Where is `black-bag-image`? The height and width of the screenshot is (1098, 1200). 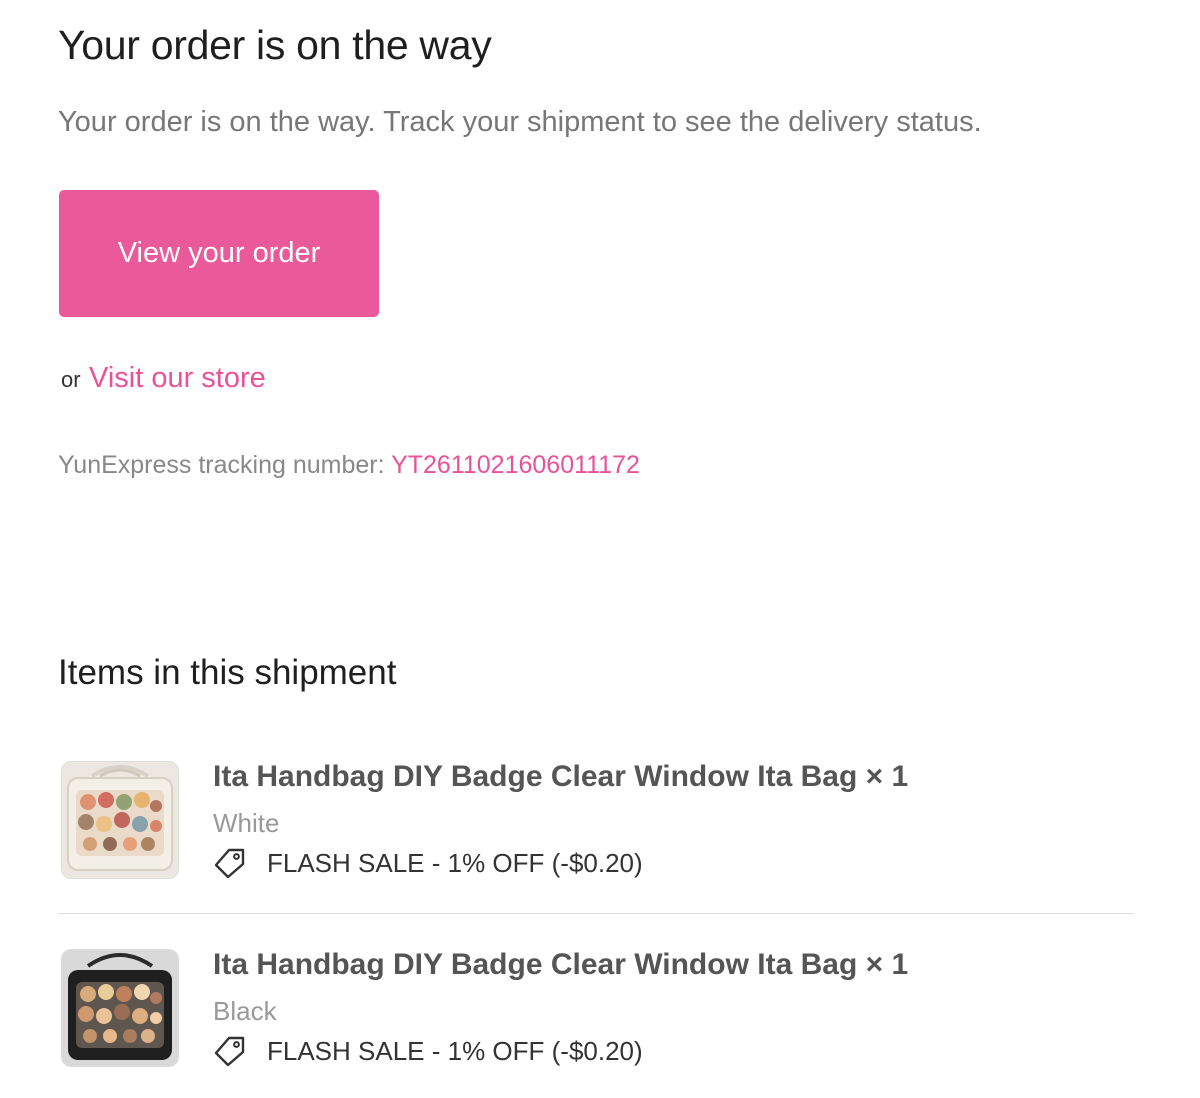 black-bag-image is located at coordinates (120, 1008).